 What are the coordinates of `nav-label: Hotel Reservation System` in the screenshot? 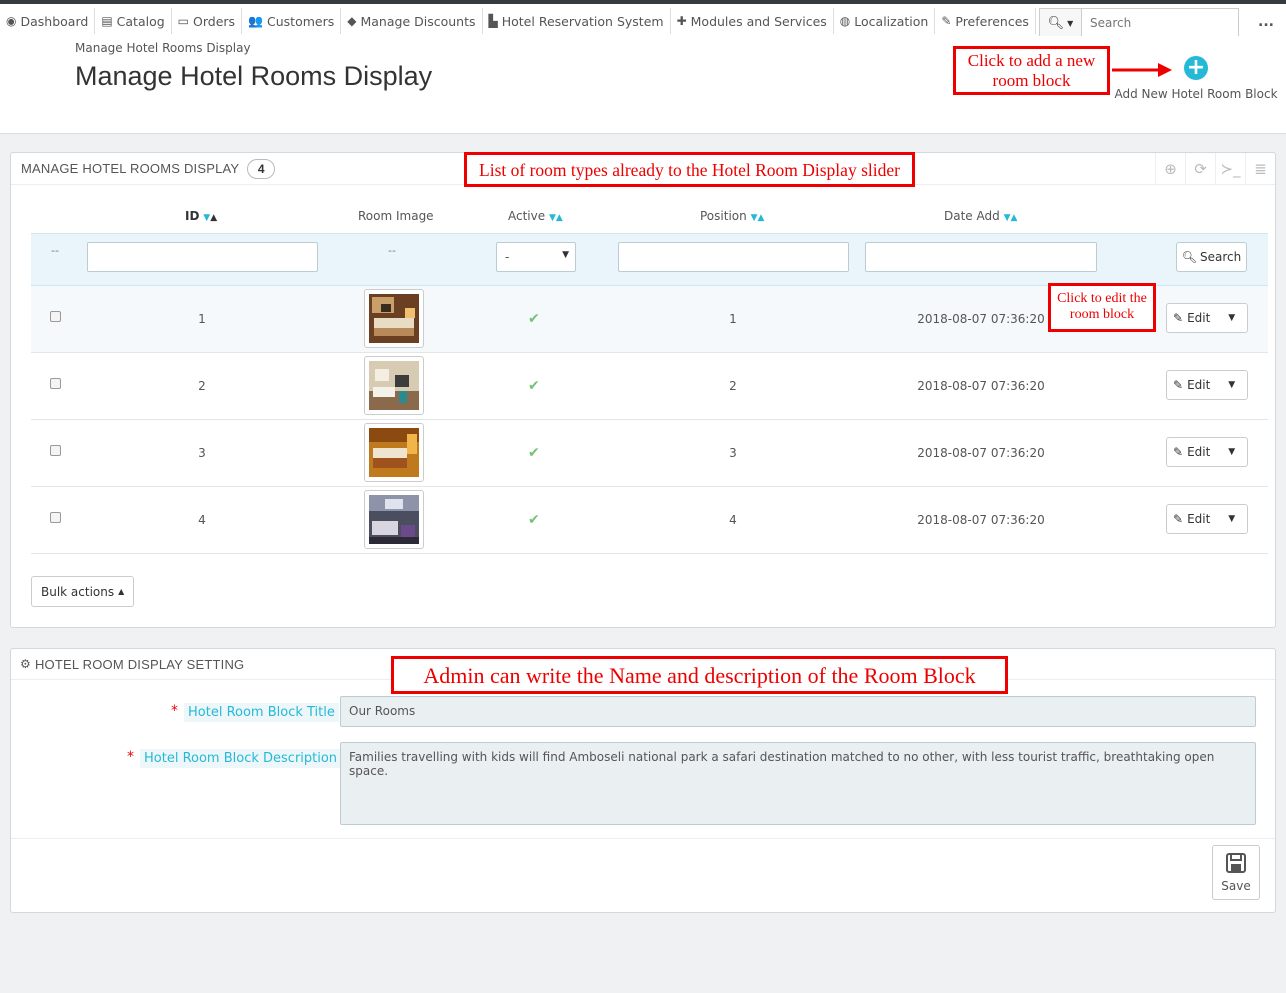 It's located at (582, 21).